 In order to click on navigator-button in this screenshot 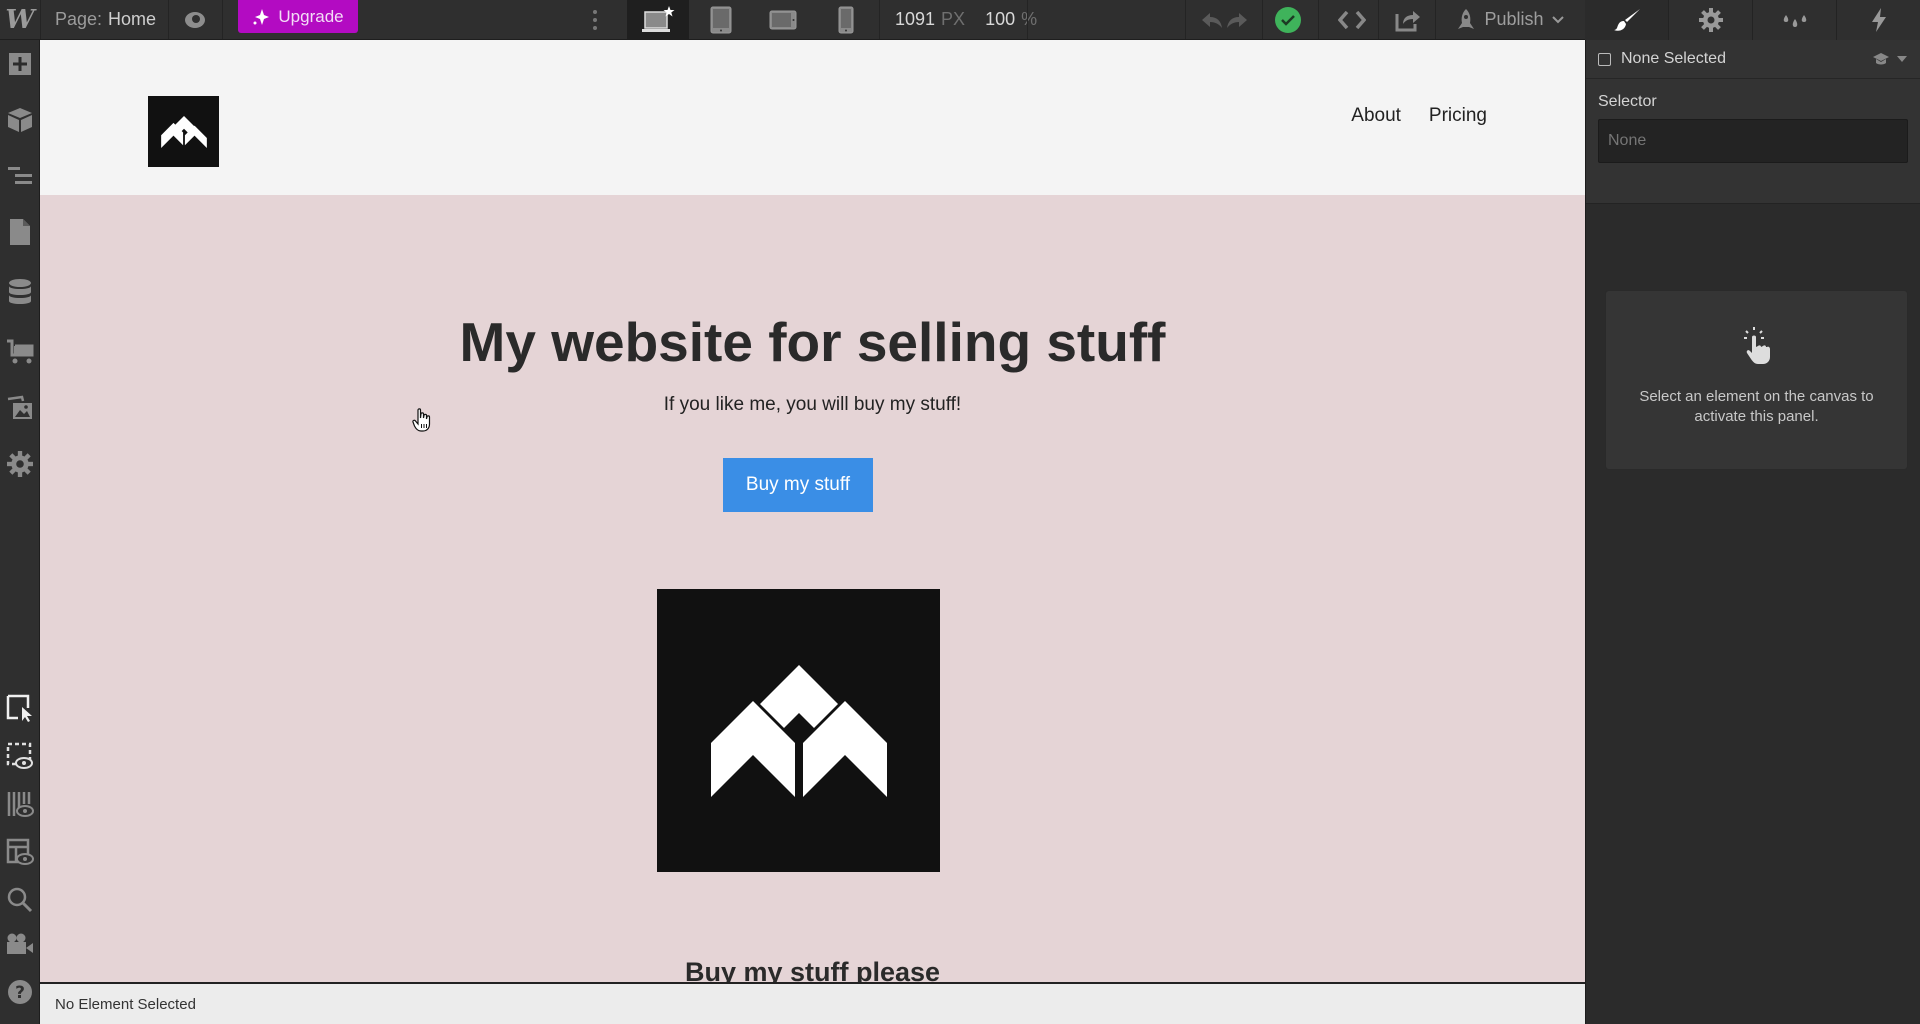, I will do `click(20, 176)`.